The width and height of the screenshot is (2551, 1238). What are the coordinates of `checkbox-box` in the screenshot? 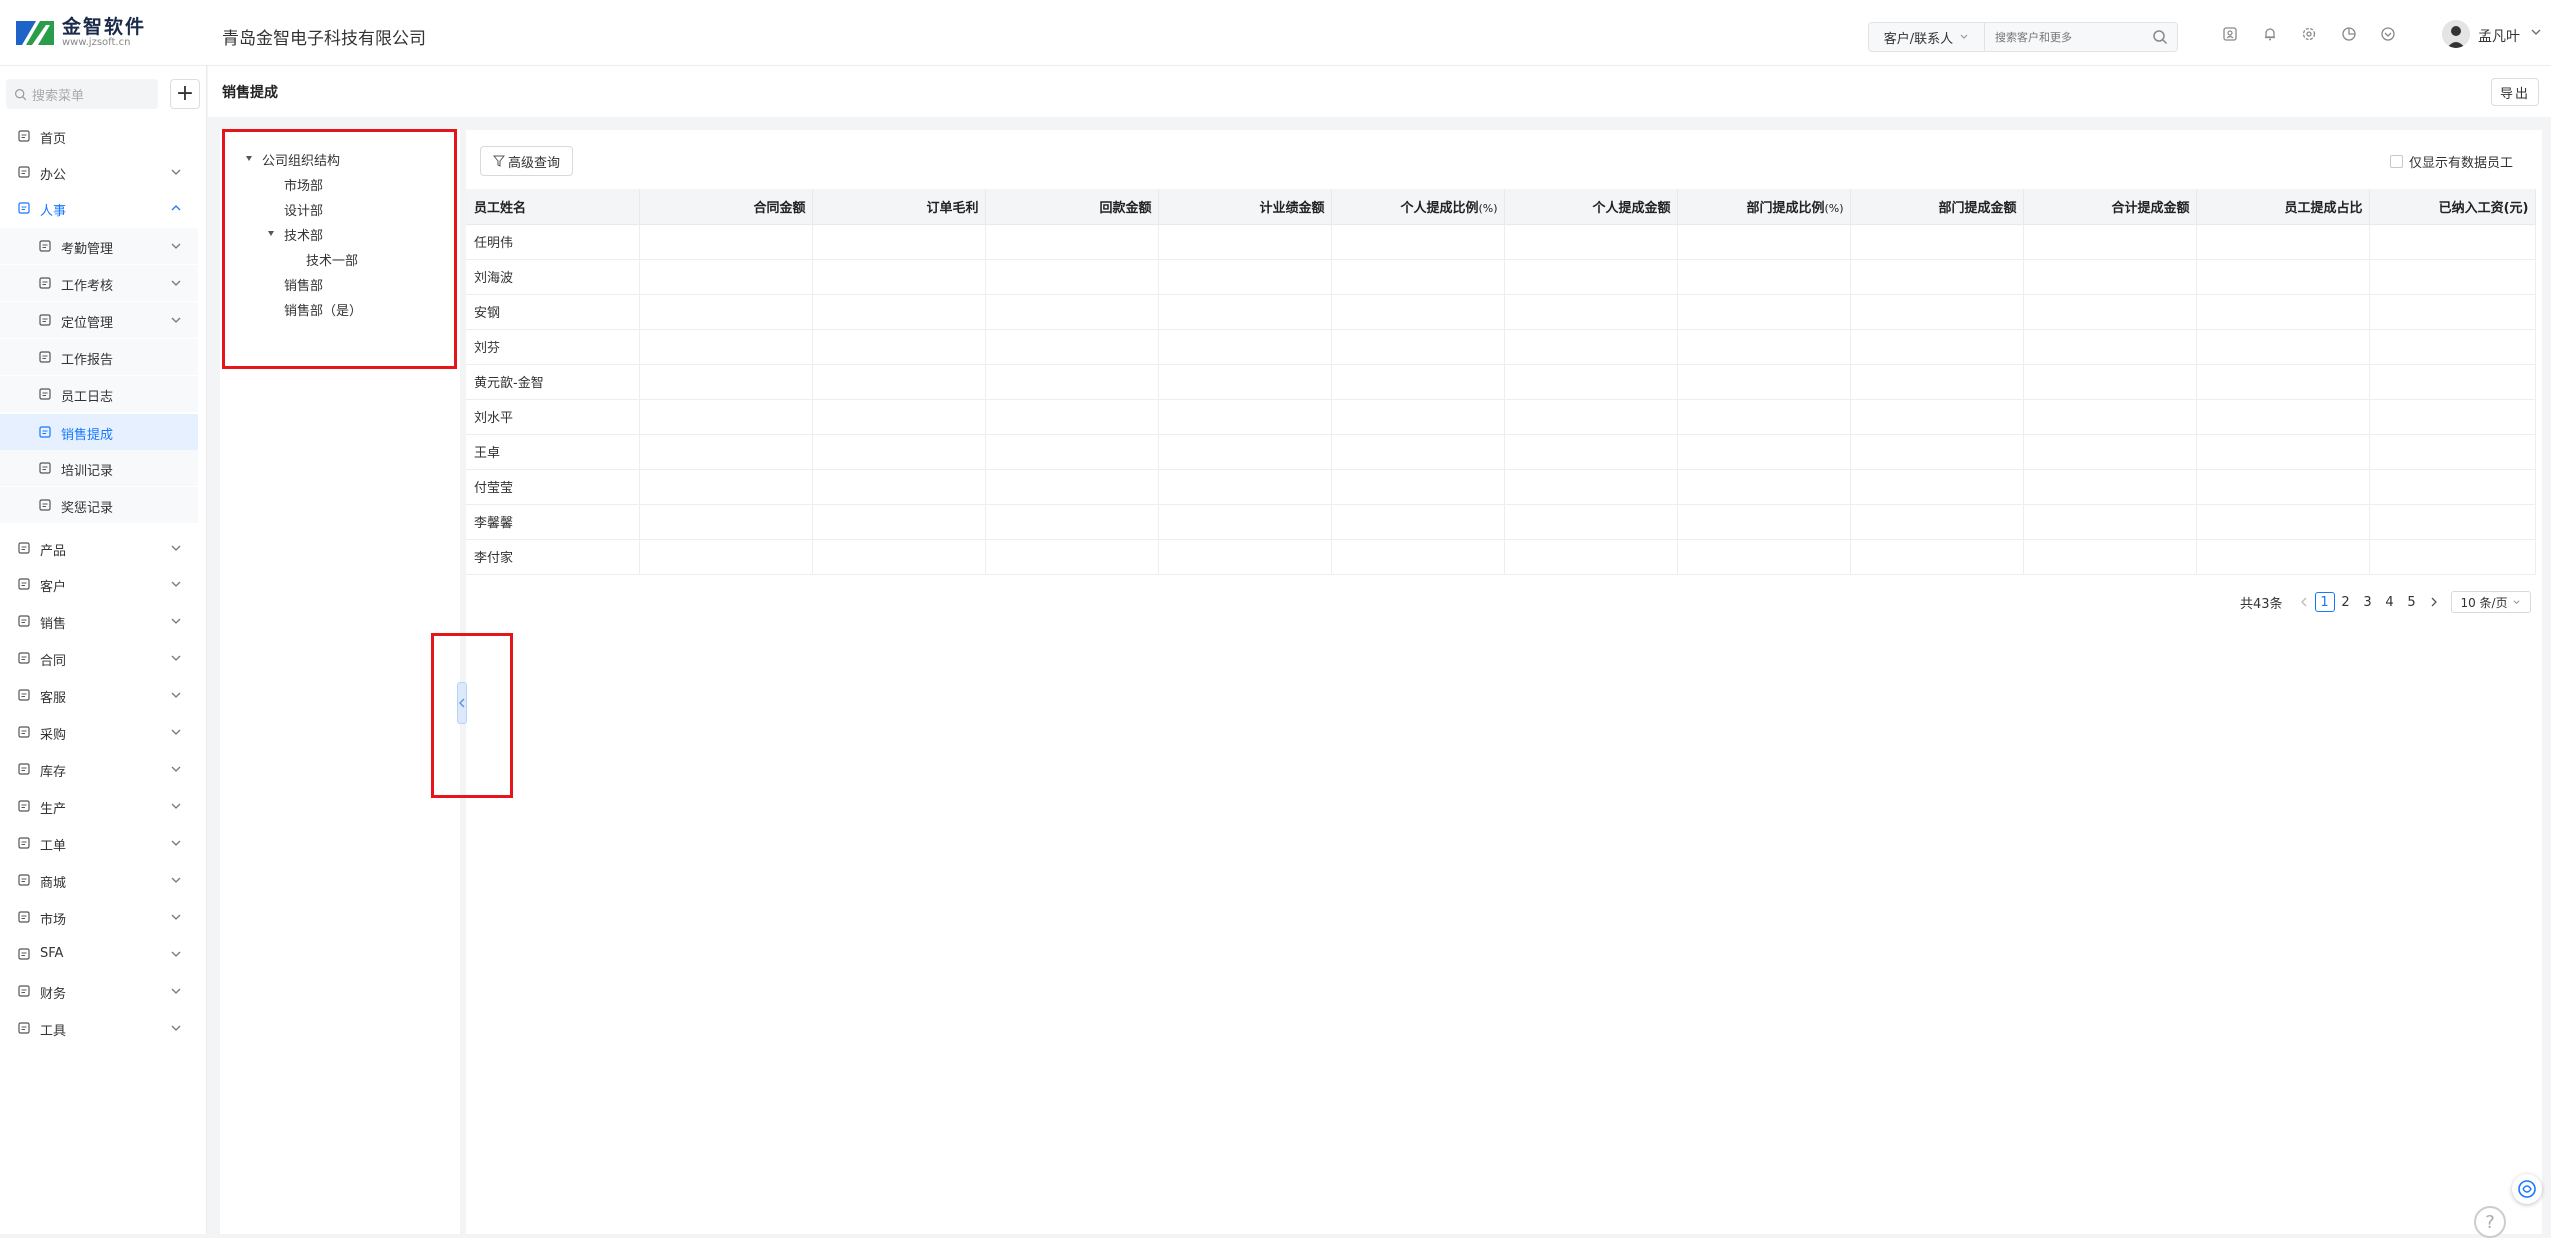 It's located at (2396, 161).